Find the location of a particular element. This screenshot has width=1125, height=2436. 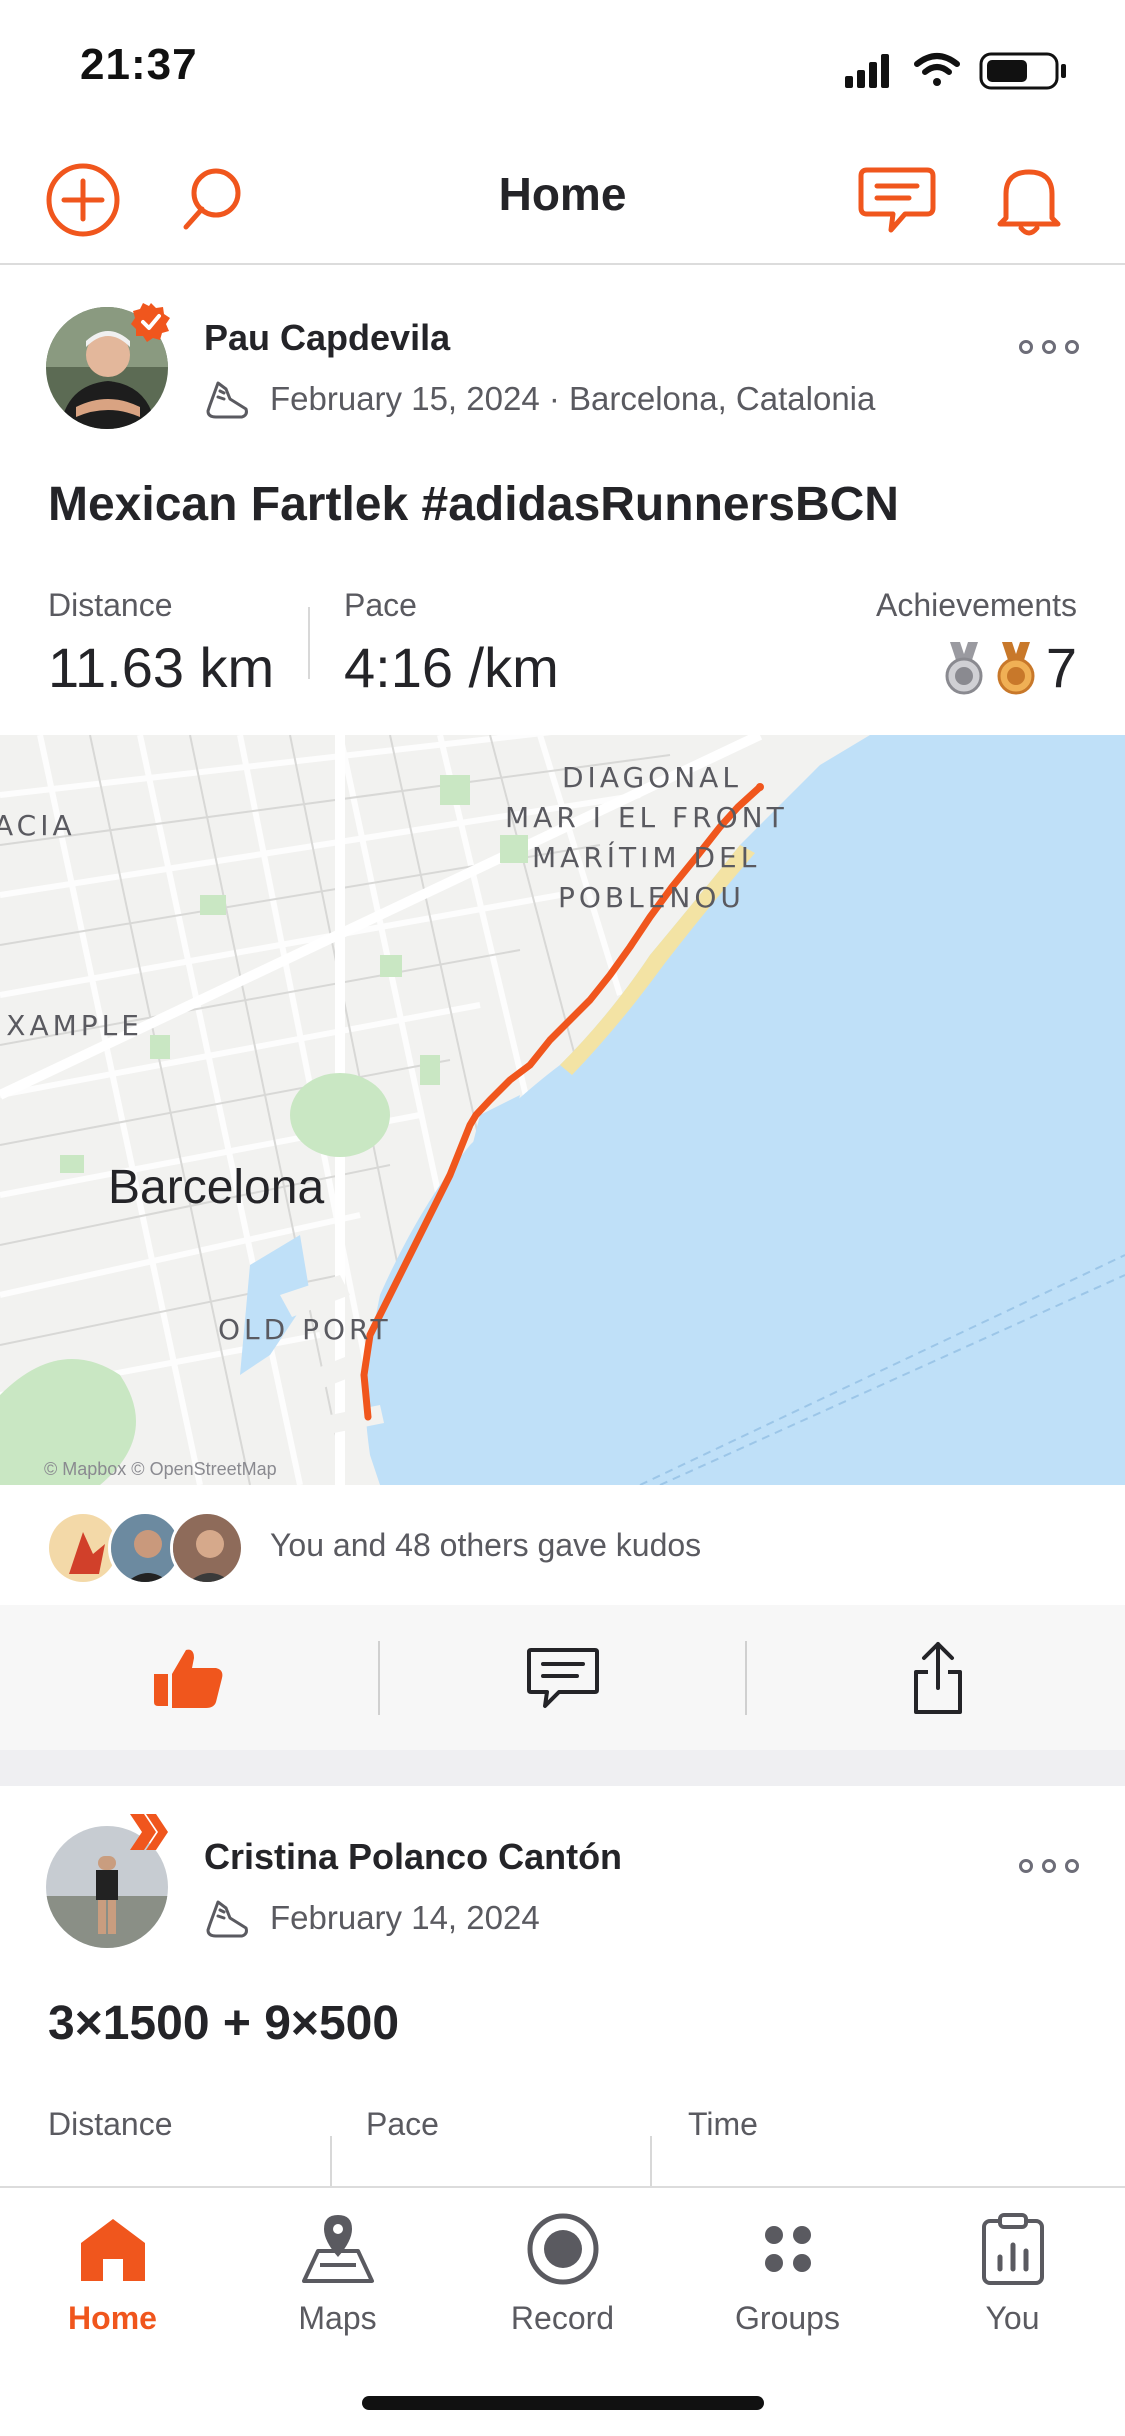

map-label-district: IXAMPLE is located at coordinates (71, 1025).